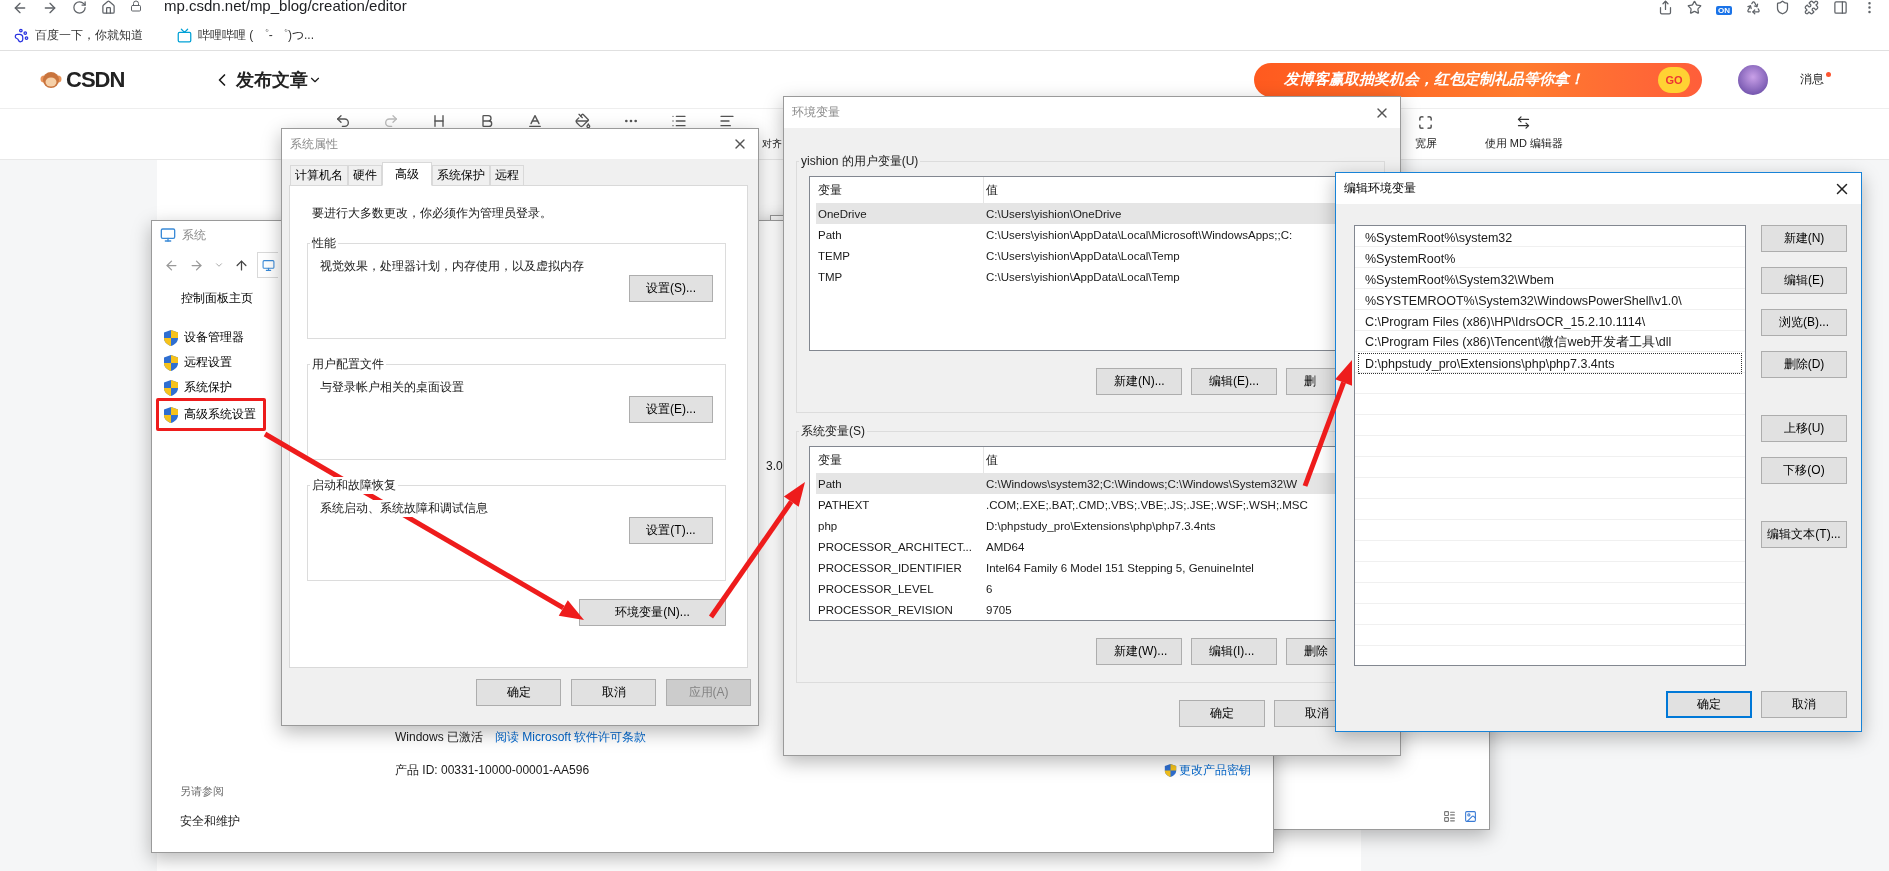 This screenshot has height=871, width=1889. I want to click on table-cell-text: 9705, so click(999, 609).